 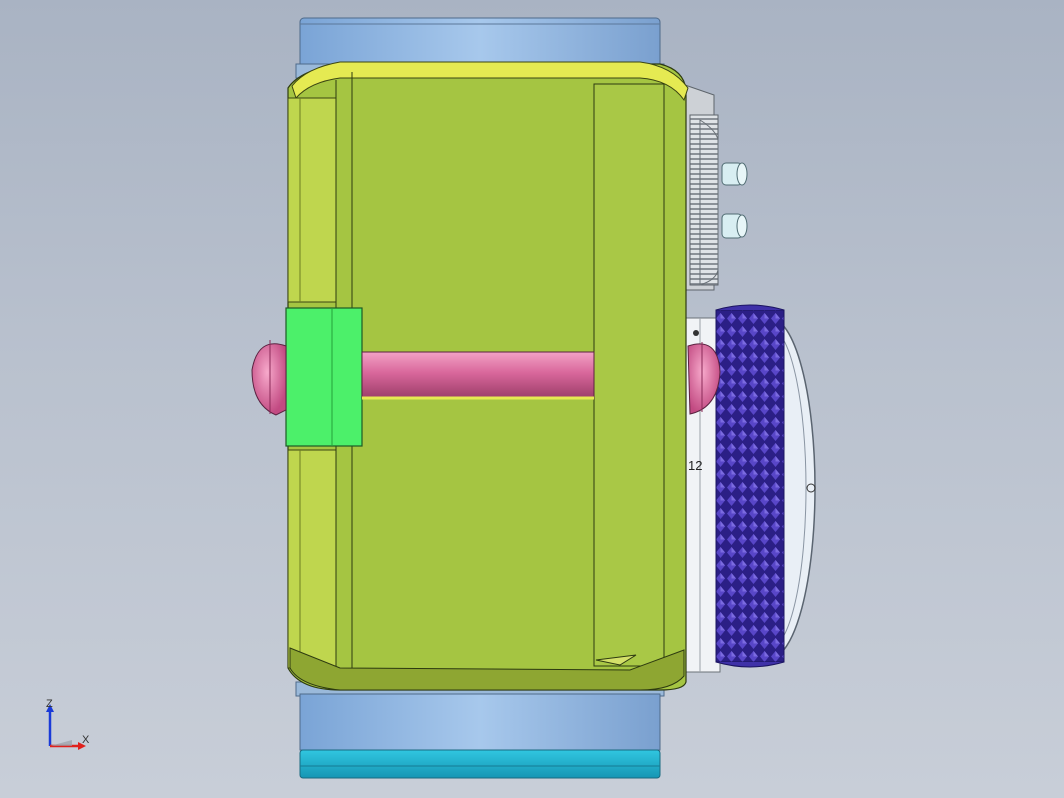 What do you see at coordinates (49, 704) in the screenshot?
I see `z-axis-label: Z` at bounding box center [49, 704].